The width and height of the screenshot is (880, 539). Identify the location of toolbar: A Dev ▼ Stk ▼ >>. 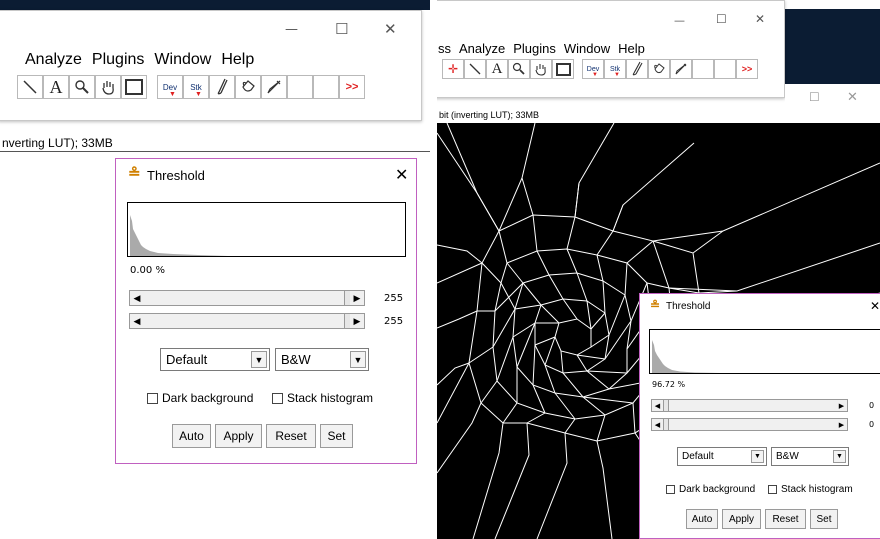
(191, 87).